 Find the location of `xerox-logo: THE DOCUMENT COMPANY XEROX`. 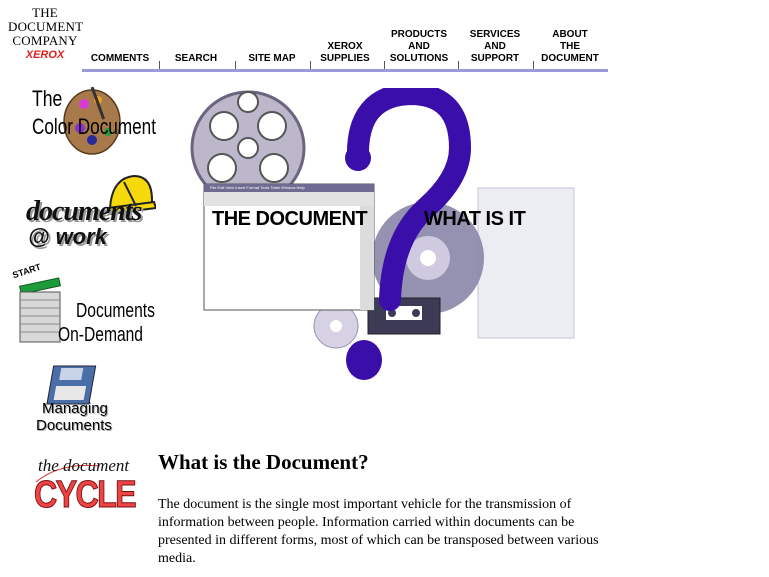

xerox-logo: THE DOCUMENT COMPANY XEROX is located at coordinates (46, 33).